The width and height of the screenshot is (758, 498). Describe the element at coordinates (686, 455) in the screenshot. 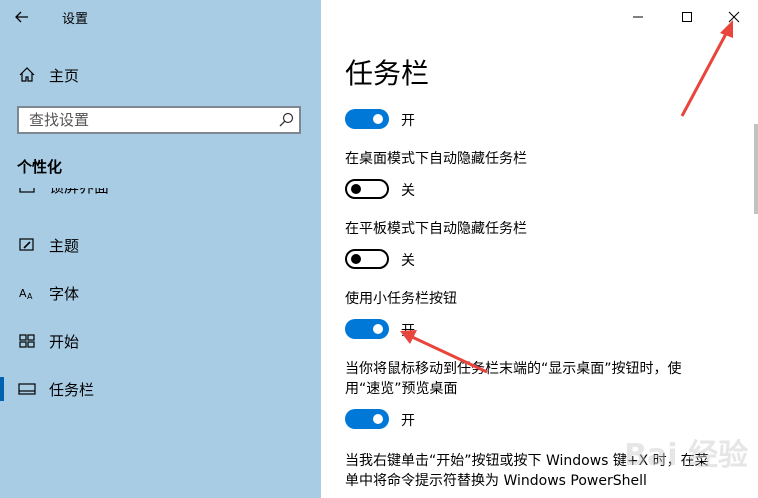

I see `watermark: Bai 经验` at that location.